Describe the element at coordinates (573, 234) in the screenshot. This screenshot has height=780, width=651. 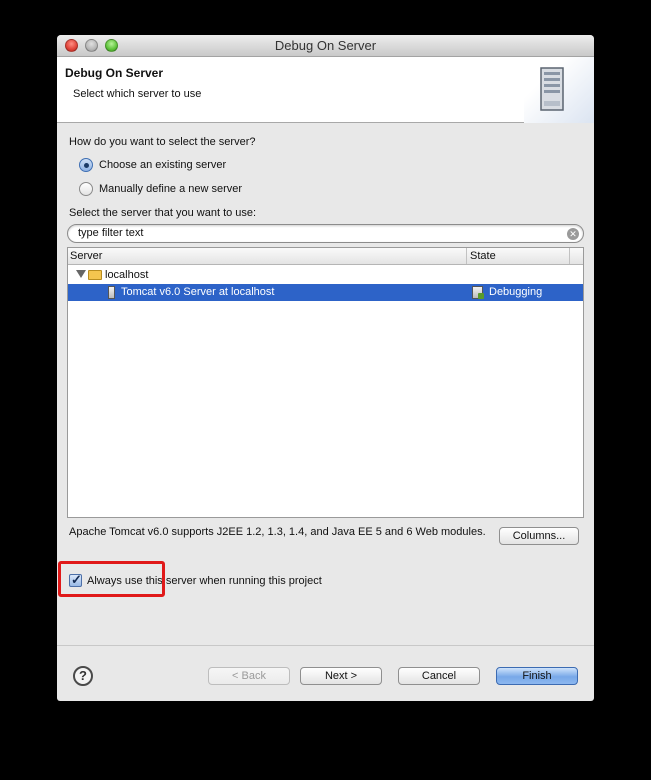
I see `clear-filter-icon: ✕` at that location.